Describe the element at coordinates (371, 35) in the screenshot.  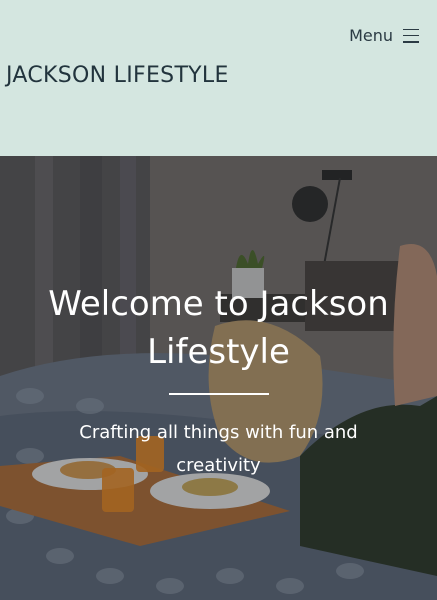
I see `menu-label: Menu` at that location.